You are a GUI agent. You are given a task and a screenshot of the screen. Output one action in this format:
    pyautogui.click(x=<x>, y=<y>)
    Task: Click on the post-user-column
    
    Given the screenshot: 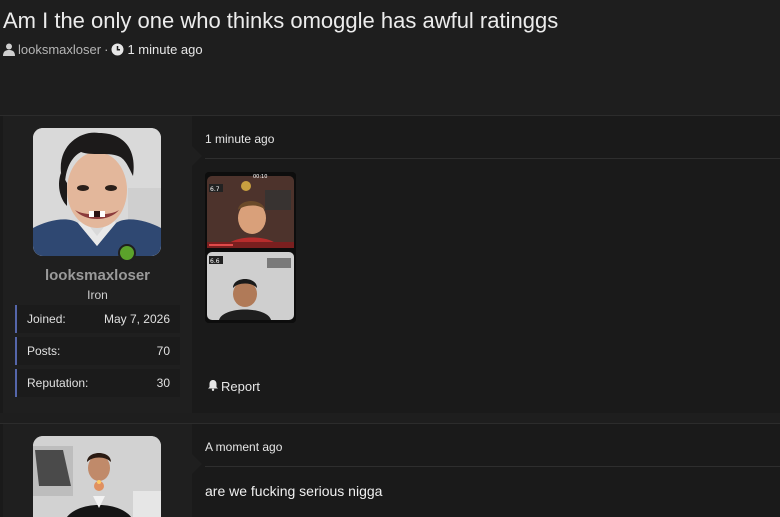 What is the action you would take?
    pyautogui.click(x=97, y=470)
    